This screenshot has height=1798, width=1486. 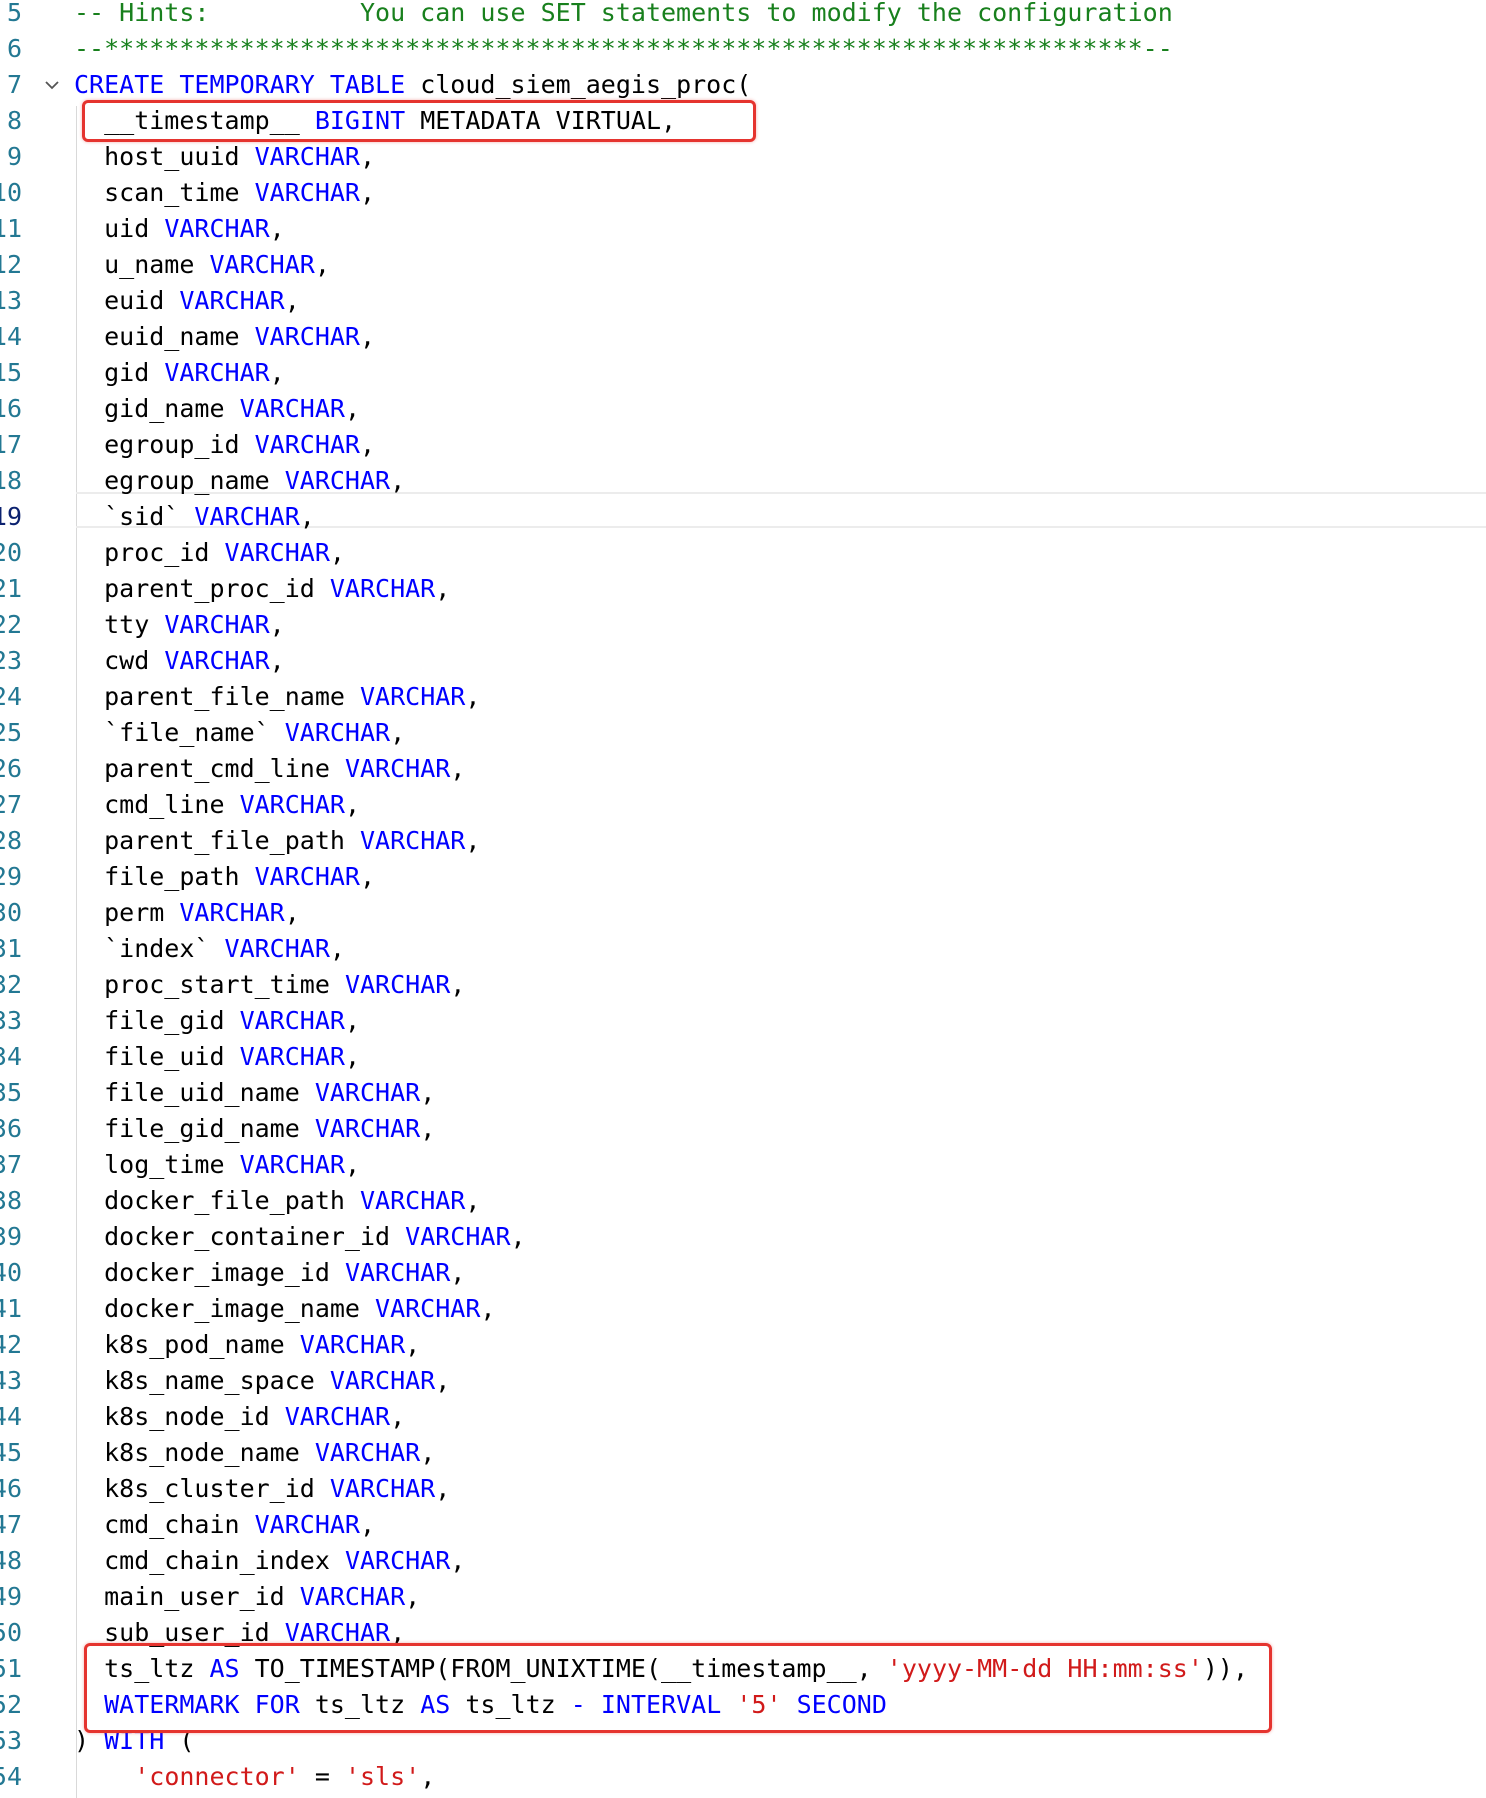 I want to click on code-text: gid VARCHAR,, so click(x=179, y=373).